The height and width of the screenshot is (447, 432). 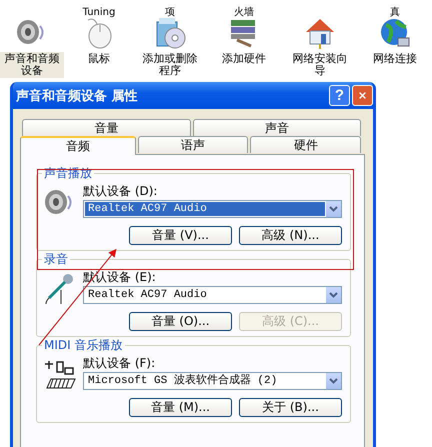 I want to click on item-label: 火墙, so click(x=244, y=12).